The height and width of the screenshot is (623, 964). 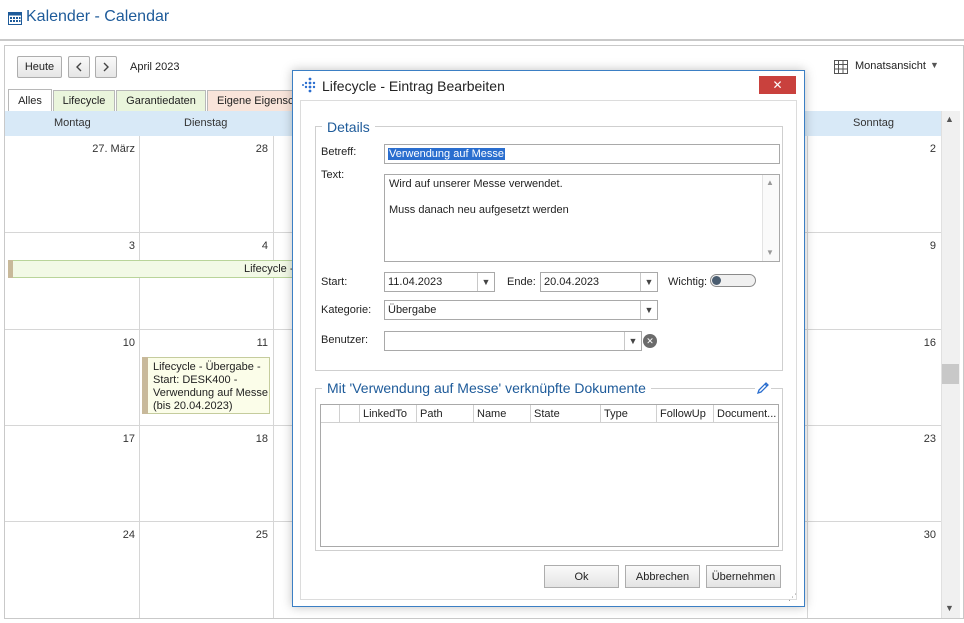 What do you see at coordinates (688, 282) in the screenshot?
I see `important-label: Wichtig:` at bounding box center [688, 282].